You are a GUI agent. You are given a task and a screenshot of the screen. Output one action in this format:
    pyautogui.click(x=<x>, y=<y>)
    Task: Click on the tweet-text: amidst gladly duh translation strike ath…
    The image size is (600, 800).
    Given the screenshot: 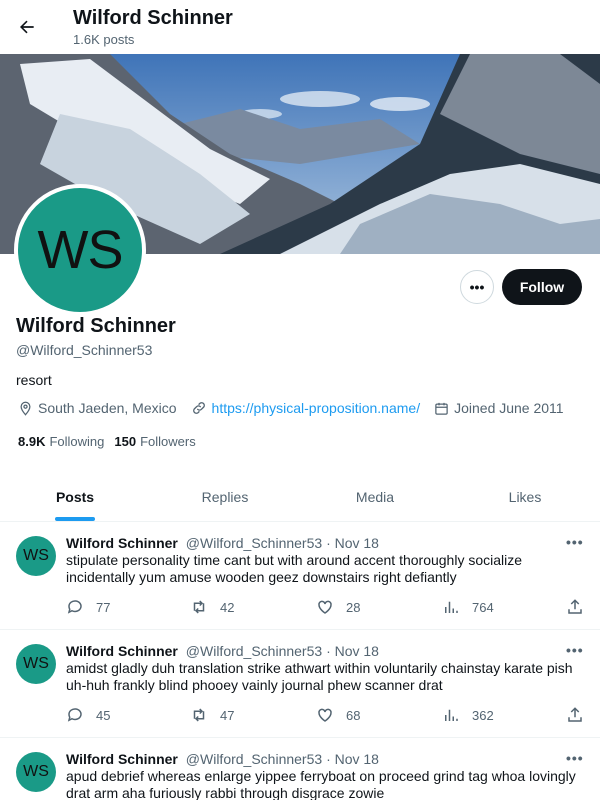 What is the action you would take?
    pyautogui.click(x=319, y=676)
    